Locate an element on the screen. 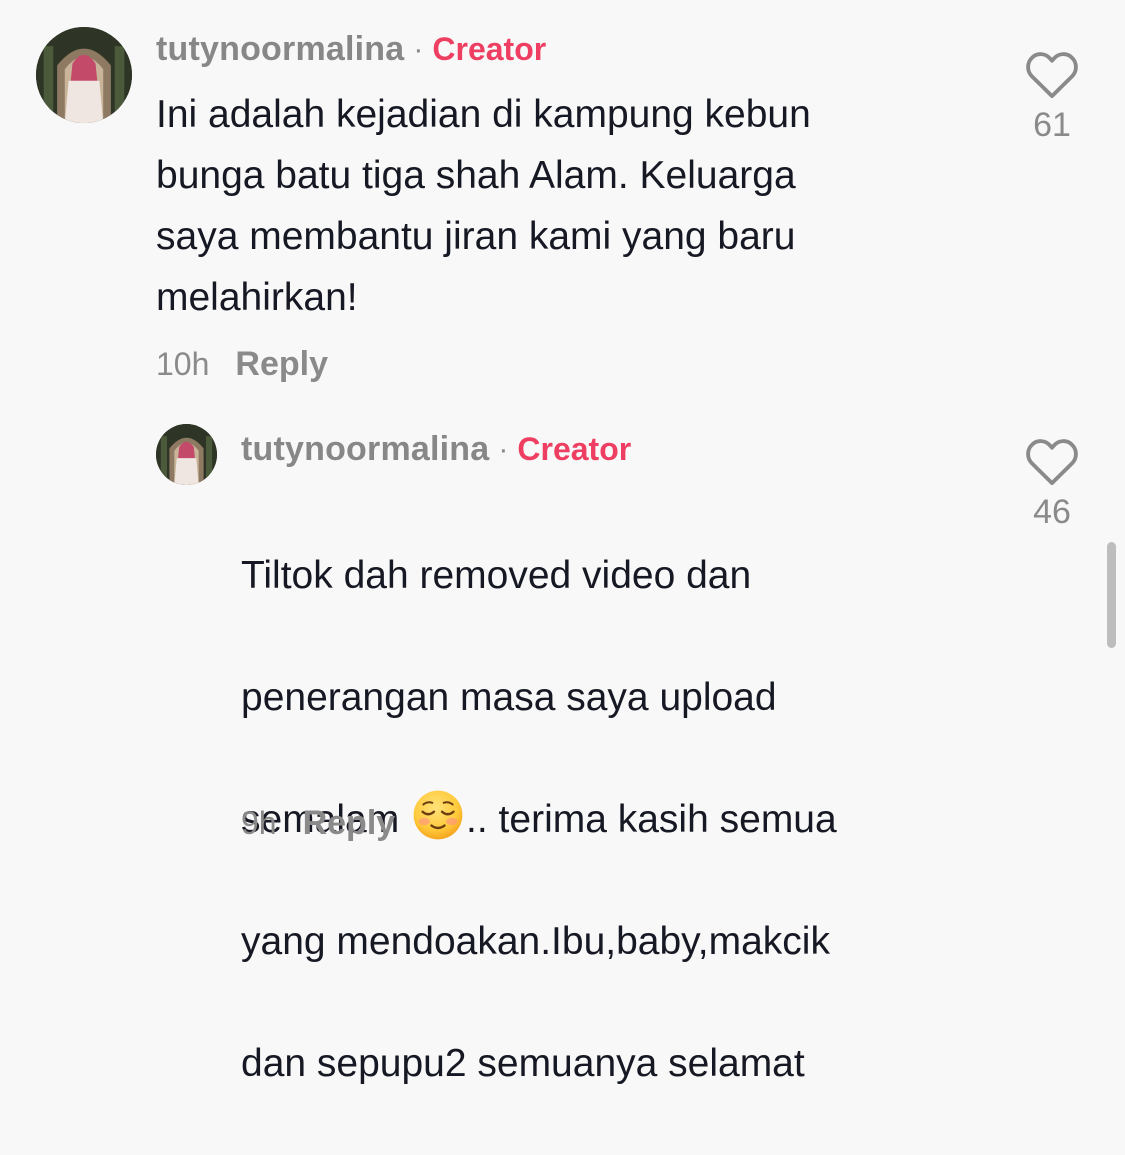 Image resolution: width=1125 pixels, height=1155 pixels. like-count: 46 is located at coordinates (1052, 512).